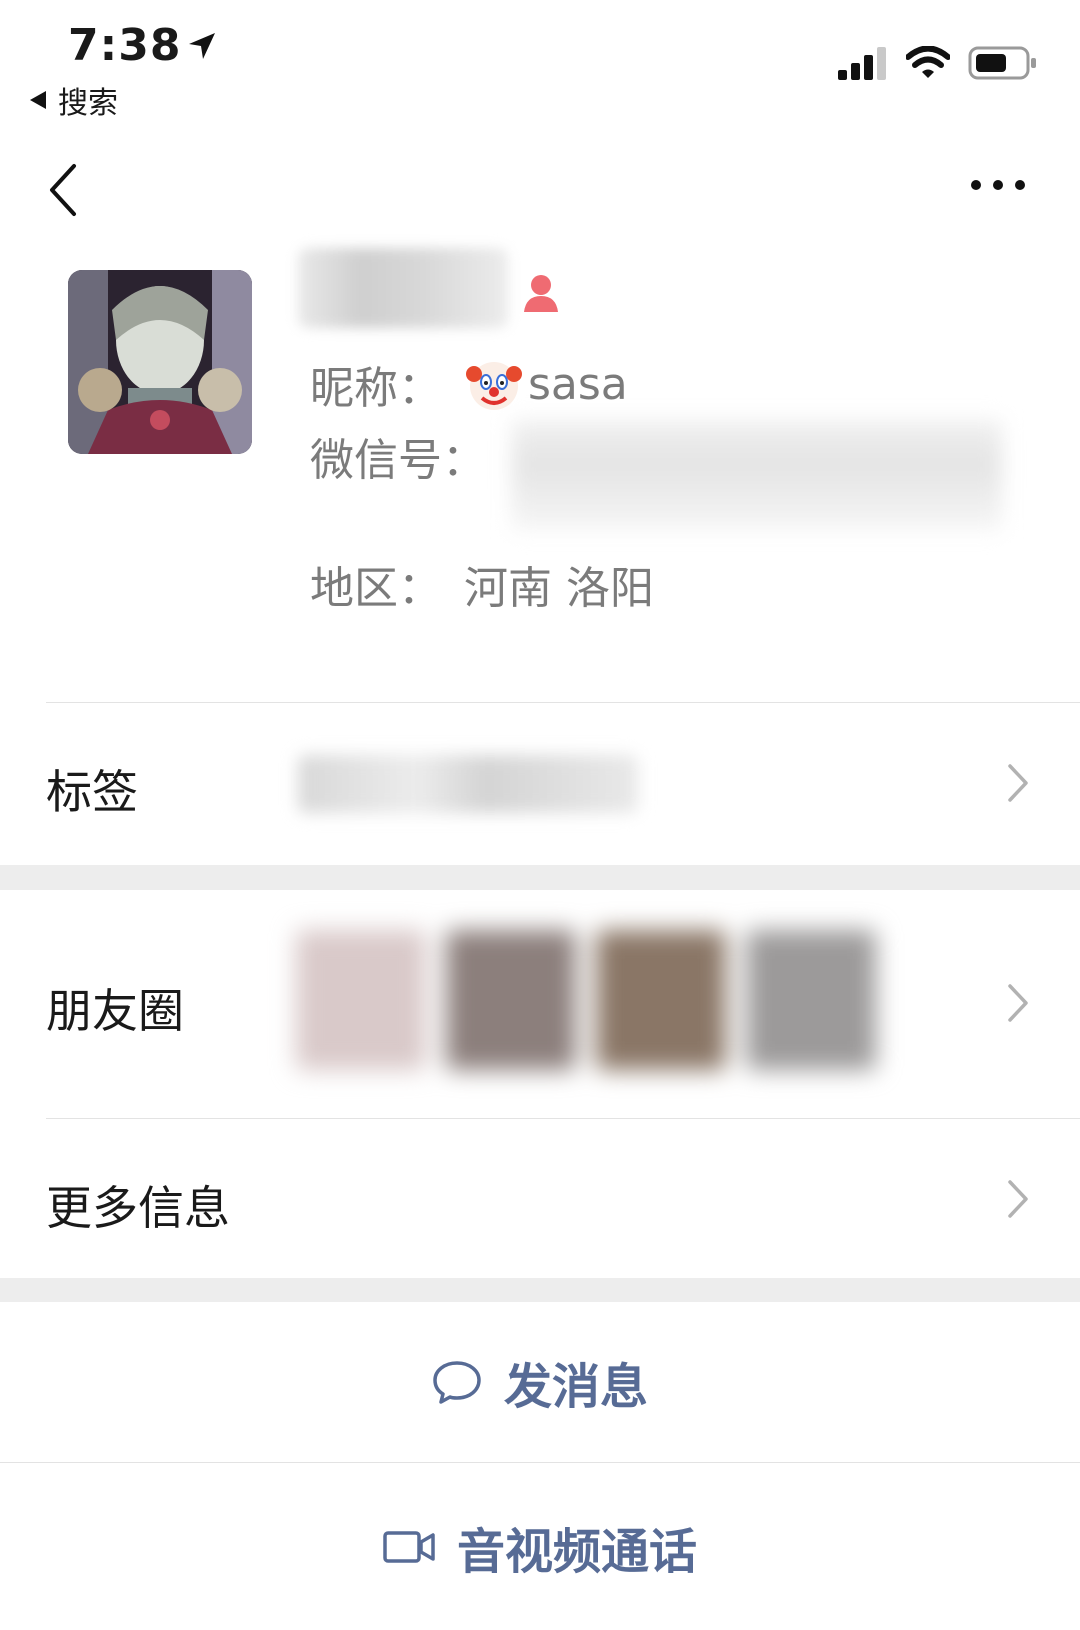 The width and height of the screenshot is (1080, 1630). What do you see at coordinates (541, 293) in the screenshot?
I see `female-gender-icon` at bounding box center [541, 293].